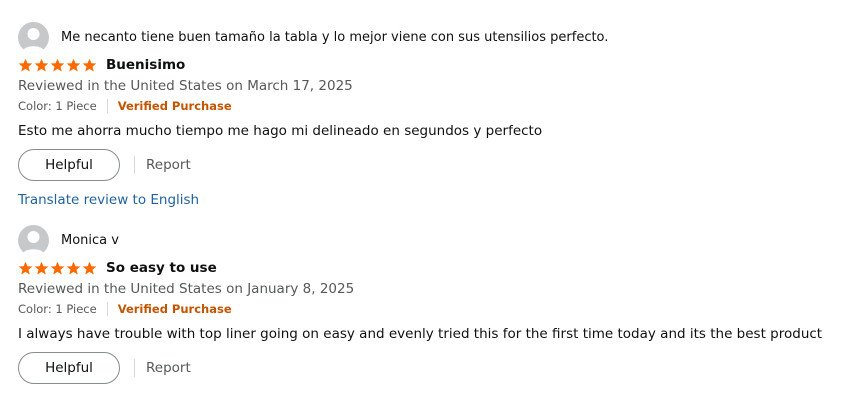  I want to click on translate-review-link: Translate review to English, so click(108, 200).